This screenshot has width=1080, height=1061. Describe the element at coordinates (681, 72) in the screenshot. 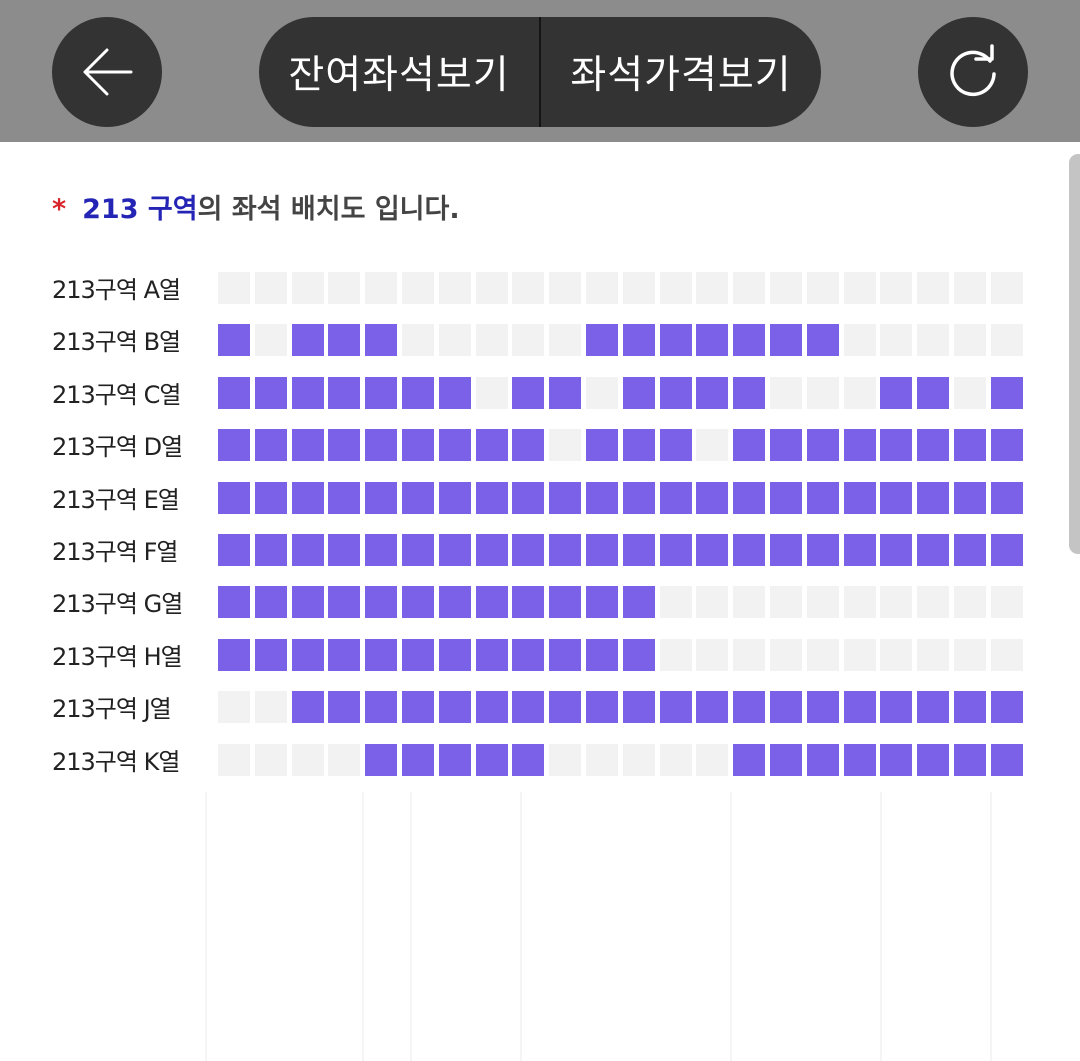

I see `seat-price-button: 좌석가격보기` at that location.